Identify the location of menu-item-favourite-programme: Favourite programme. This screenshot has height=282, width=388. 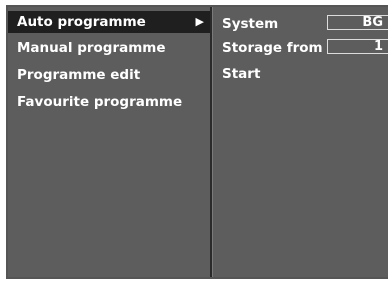
(109, 102).